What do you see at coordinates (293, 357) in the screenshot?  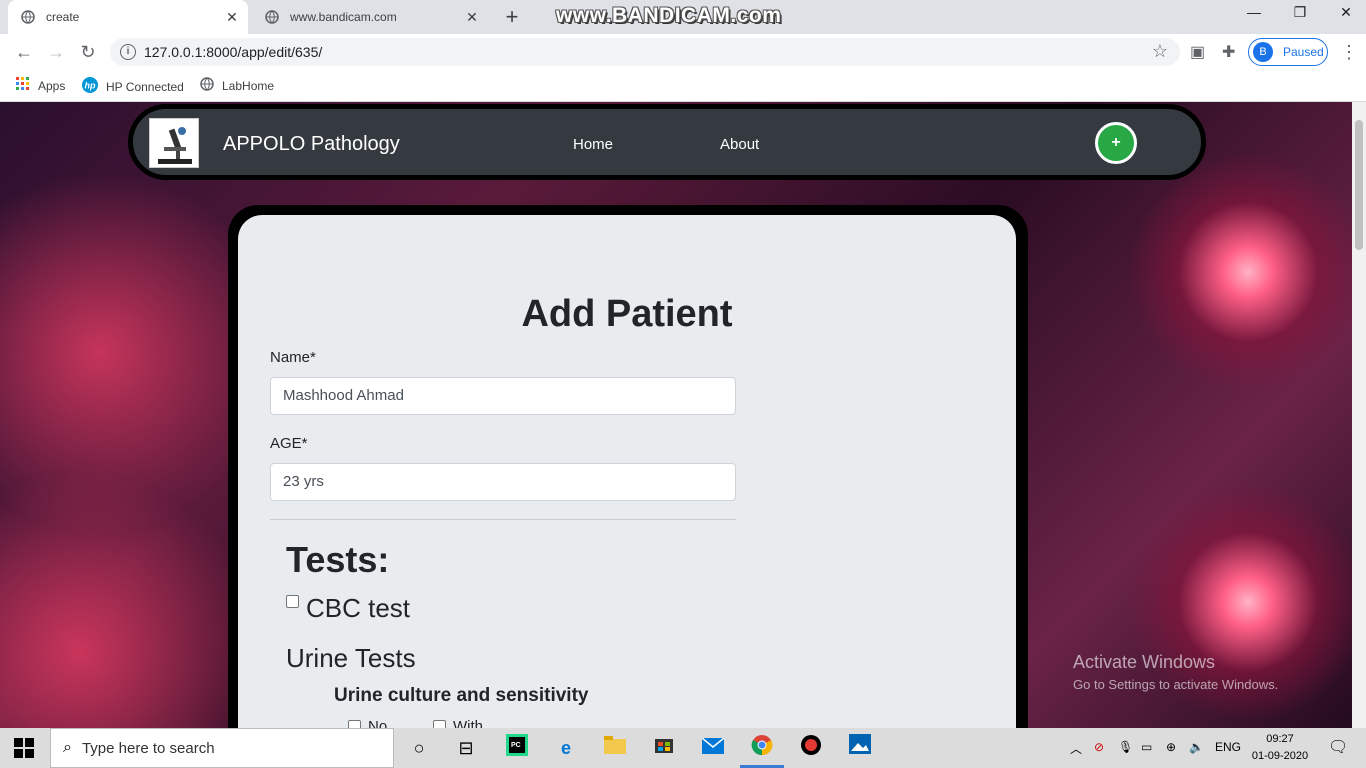 I see `name-label: Name*` at bounding box center [293, 357].